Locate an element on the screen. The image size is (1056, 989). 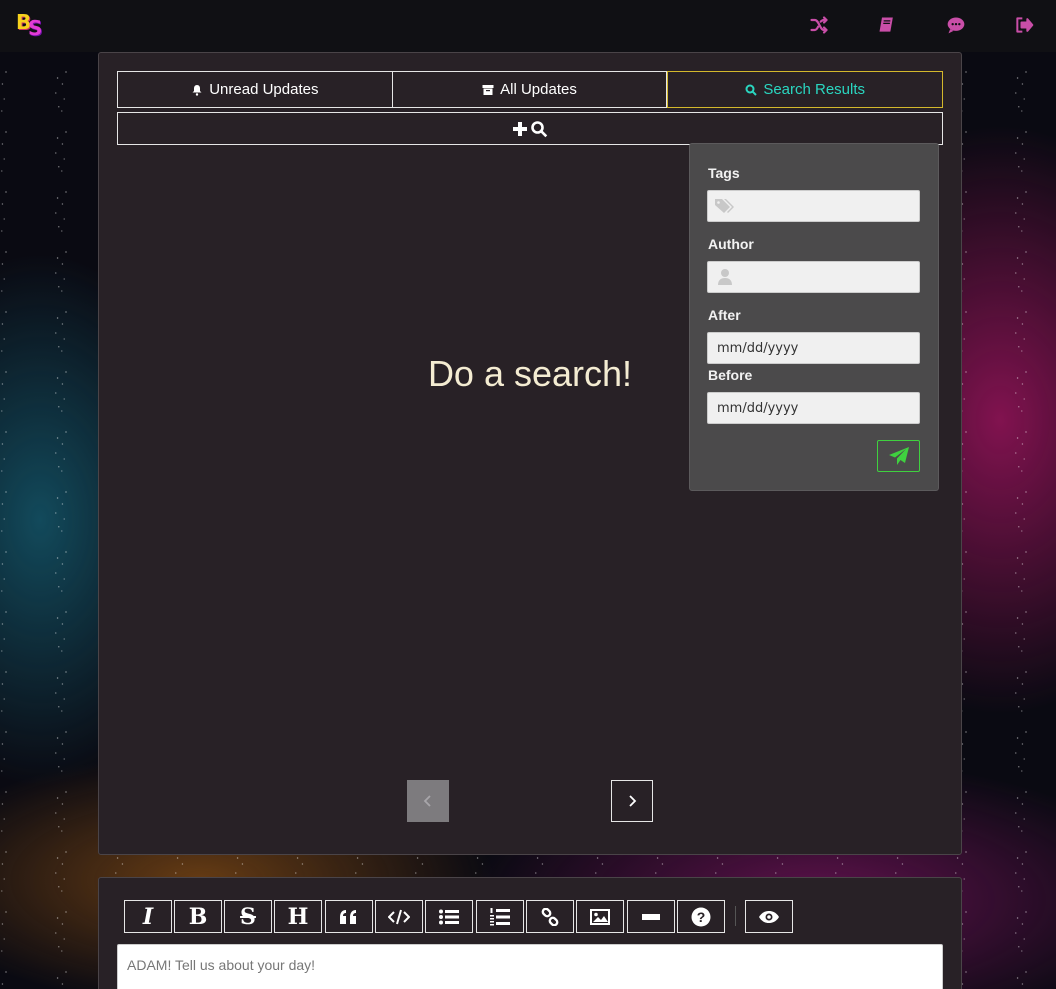
author-label: Author is located at coordinates (731, 244).